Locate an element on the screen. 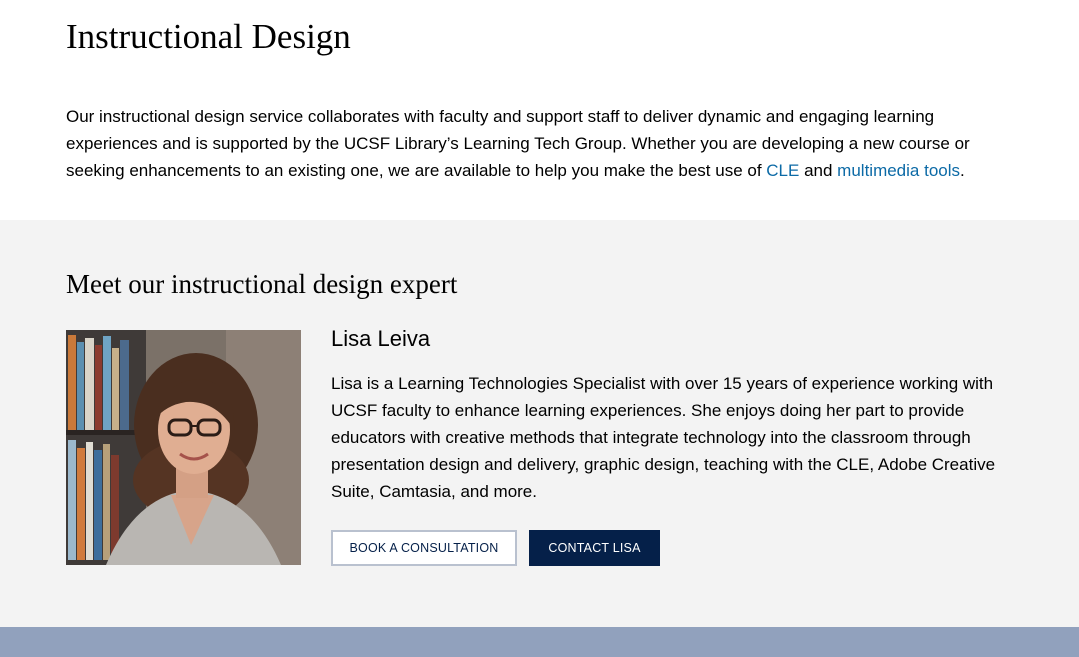 Image resolution: width=1079 pixels, height=657 pixels. book-consultation-button: BOOK A CONSULTATION is located at coordinates (424, 548).